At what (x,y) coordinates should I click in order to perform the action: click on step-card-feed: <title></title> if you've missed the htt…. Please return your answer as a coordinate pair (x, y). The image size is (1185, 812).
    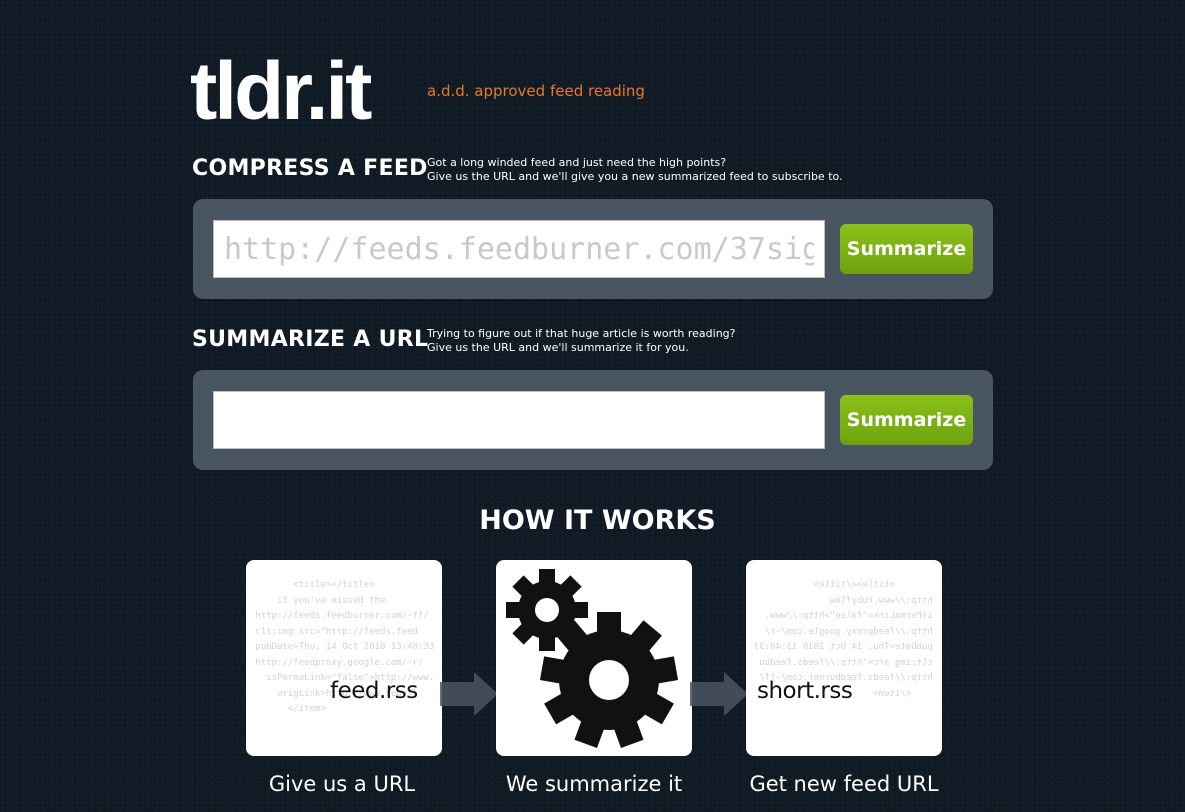
    Looking at the image, I should click on (344, 658).